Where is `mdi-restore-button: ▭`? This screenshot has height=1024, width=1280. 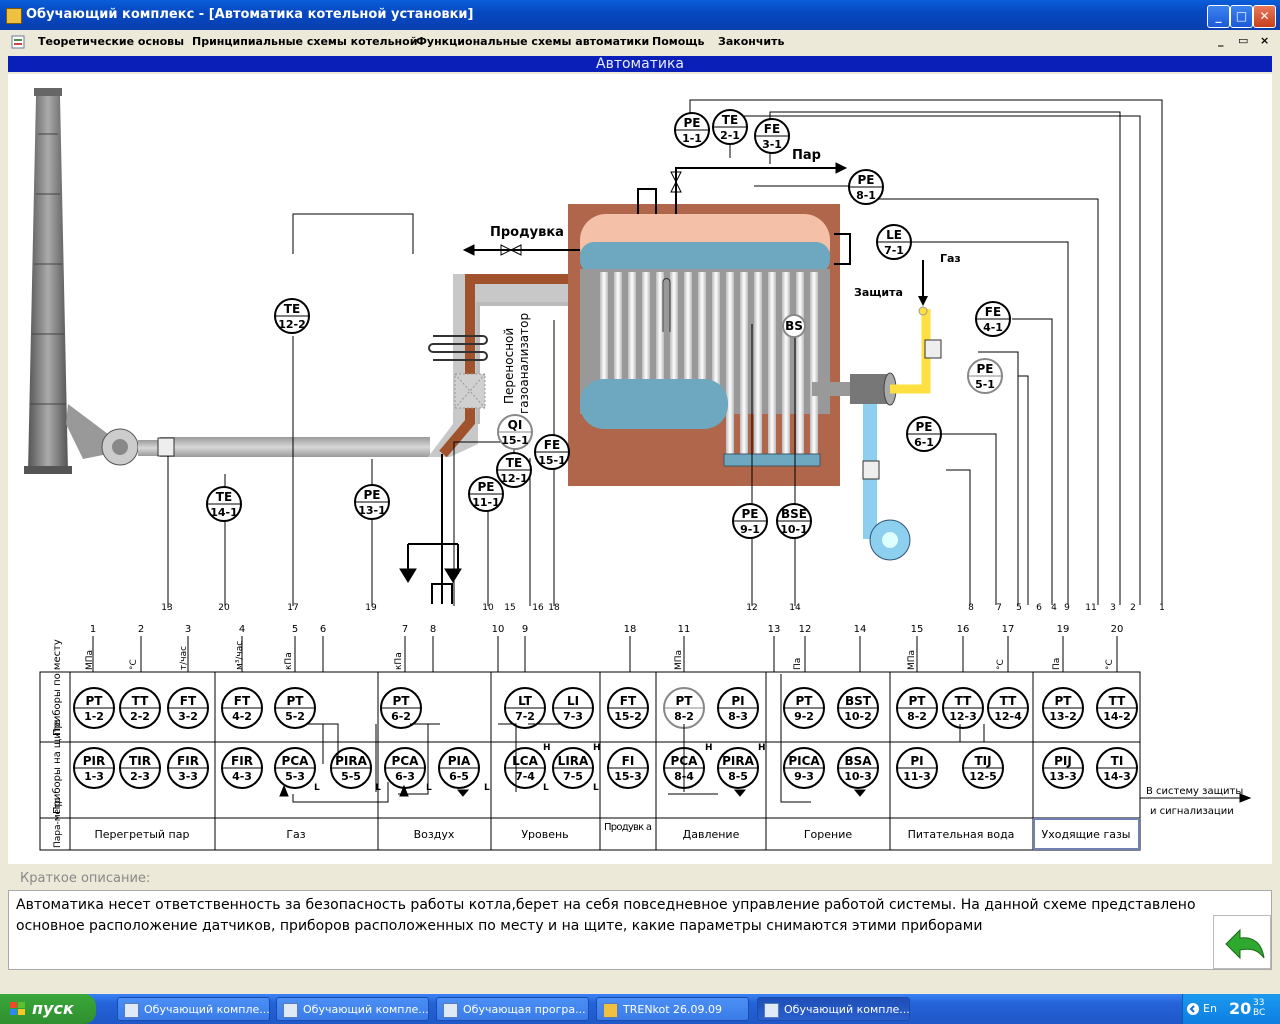 mdi-restore-button: ▭ is located at coordinates (1243, 40).